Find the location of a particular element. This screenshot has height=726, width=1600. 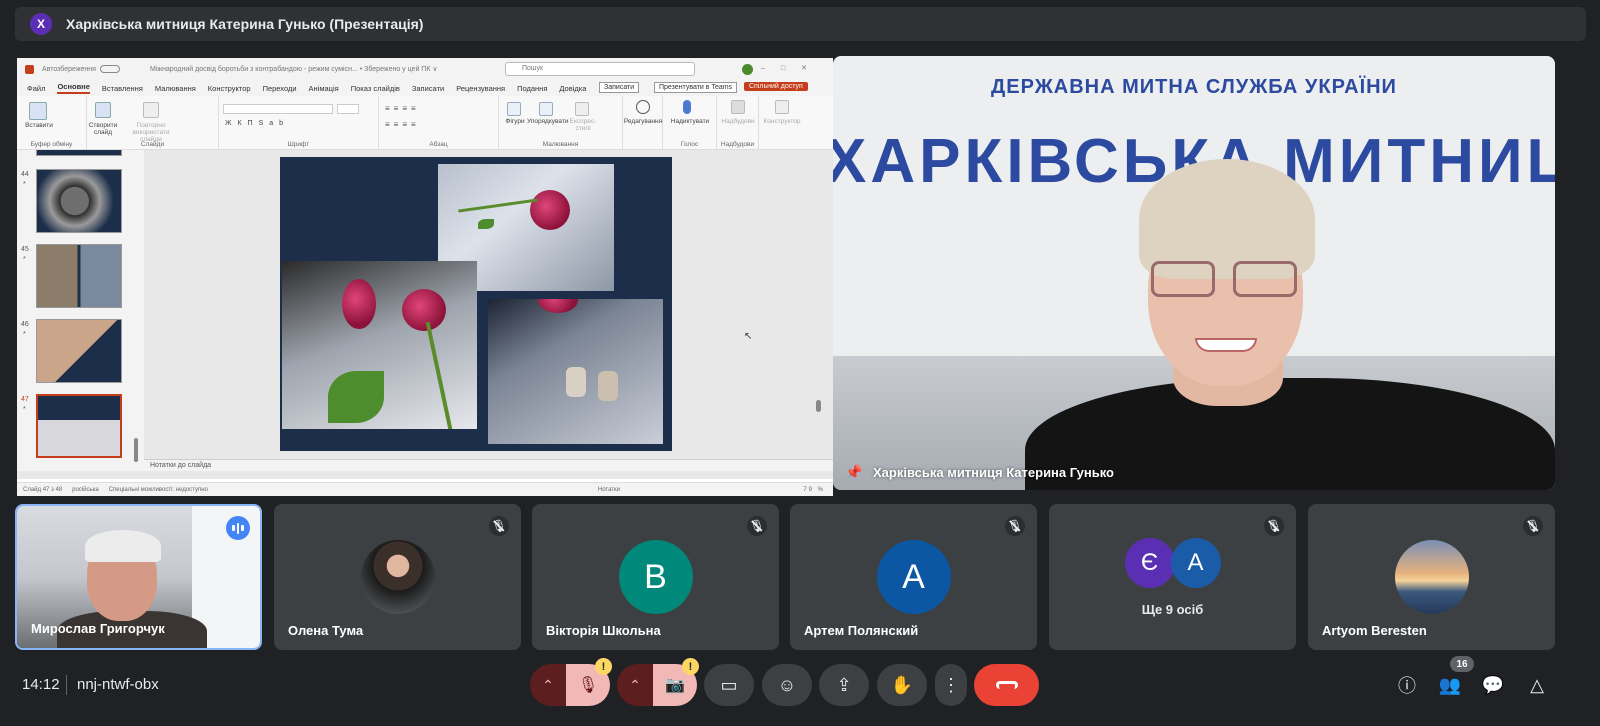

participant-tile: 🎙 Artyom Beresten is located at coordinates (1431, 577).